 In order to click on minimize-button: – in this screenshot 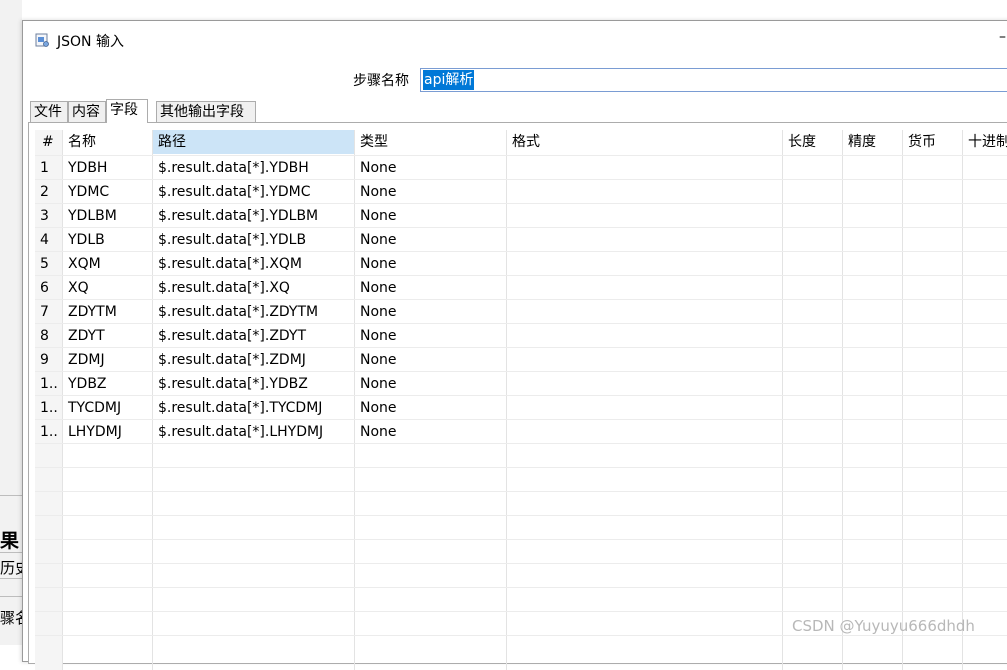, I will do `click(1003, 39)`.